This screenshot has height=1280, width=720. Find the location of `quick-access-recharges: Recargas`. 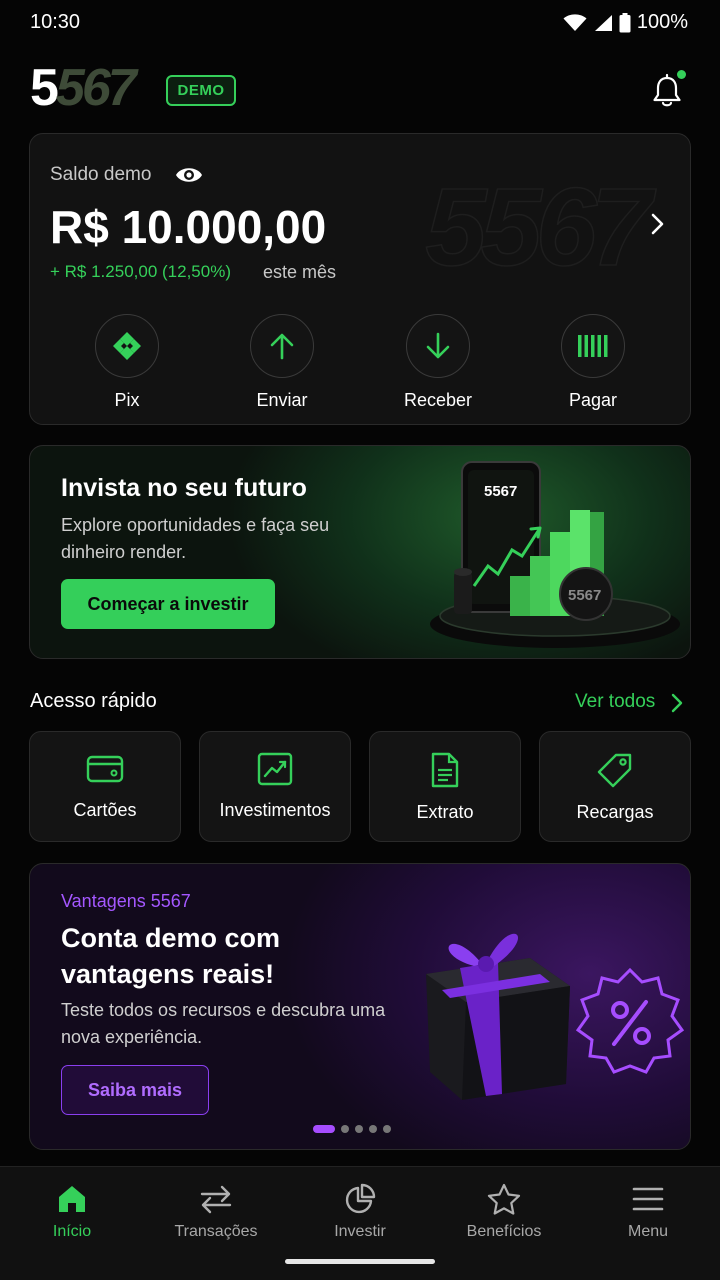

quick-access-recharges: Recargas is located at coordinates (615, 786).